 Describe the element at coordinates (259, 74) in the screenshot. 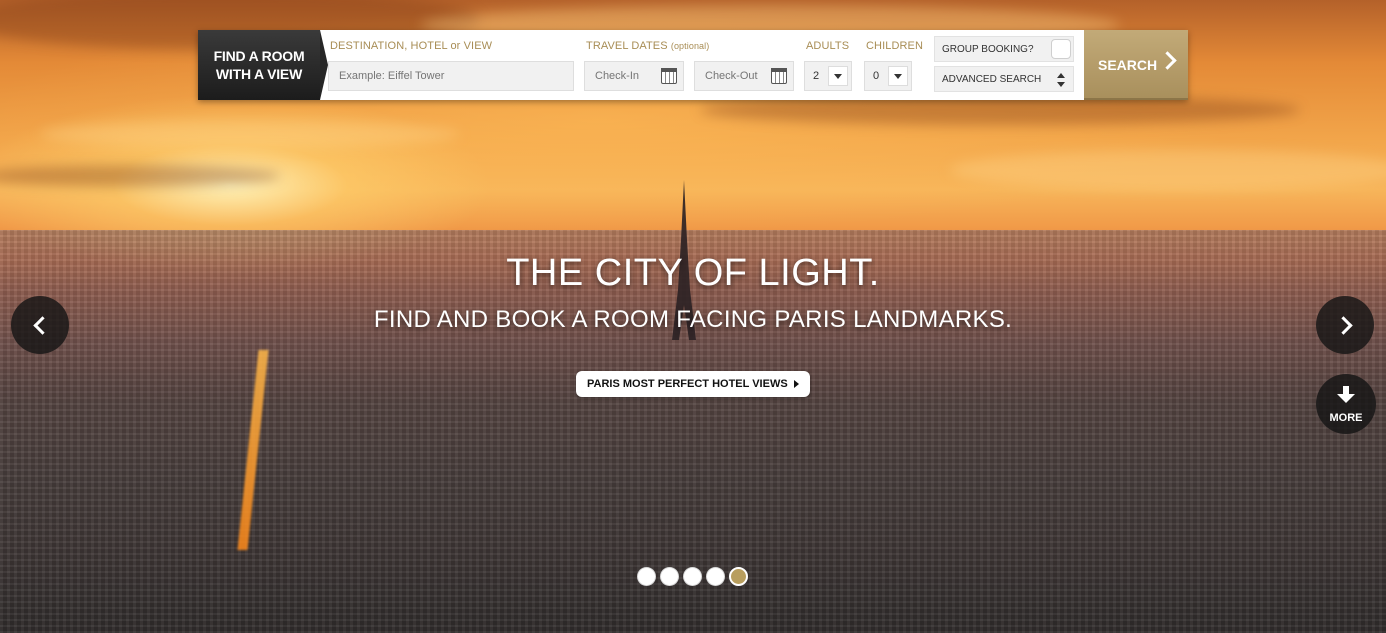

I see `brand-line-2: WITH A VIEW` at that location.